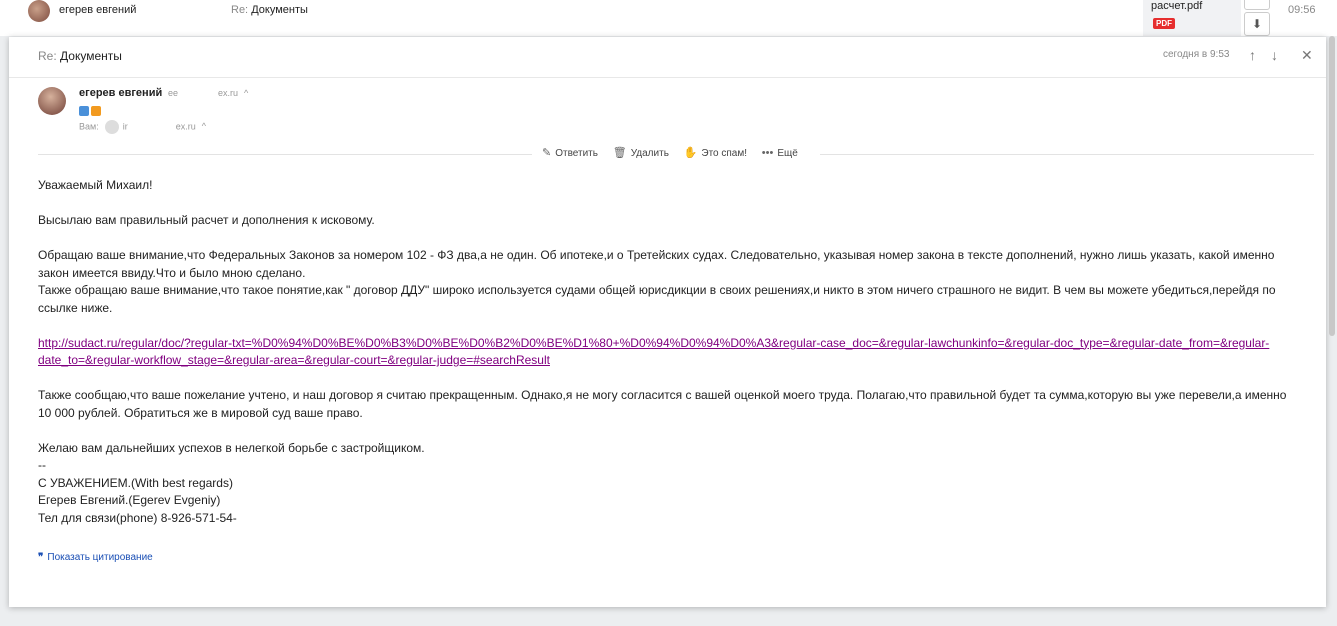 This screenshot has height=626, width=1337. Describe the element at coordinates (1164, 23) in the screenshot. I see `pdf-badge: PDF` at that location.